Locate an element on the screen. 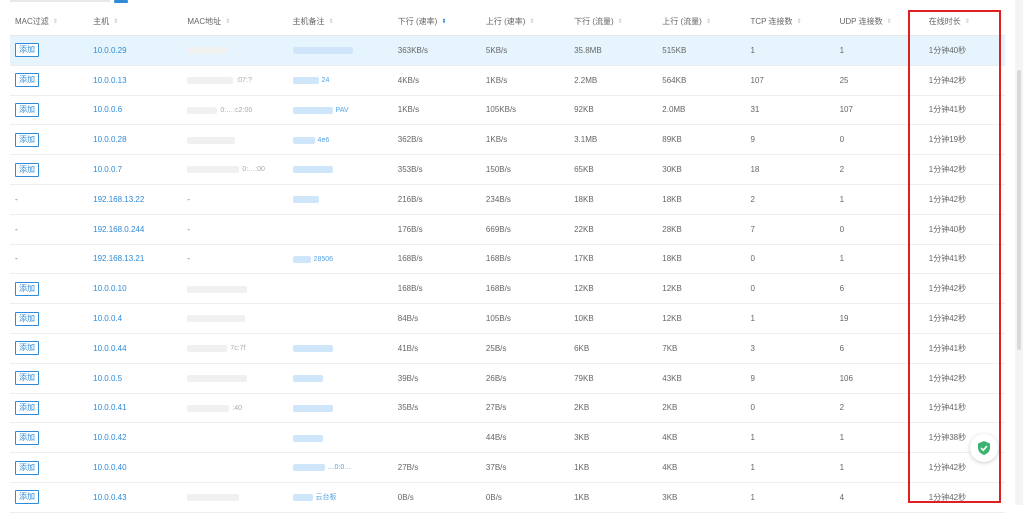 The width and height of the screenshot is (1023, 513). column-header-udp-connections: UDP 连接数 ⇕ is located at coordinates (879, 22).